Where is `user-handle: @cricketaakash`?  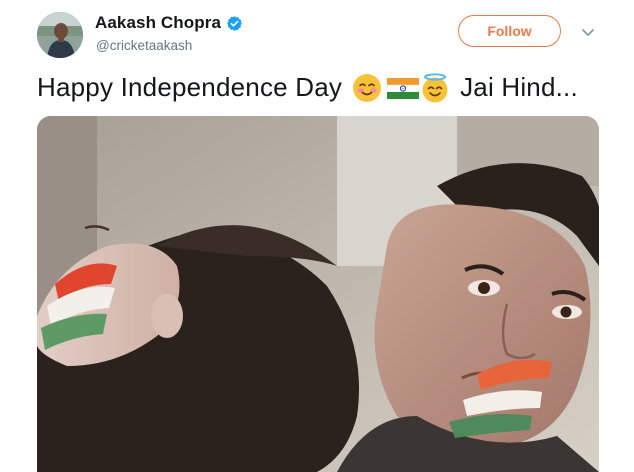 user-handle: @cricketaakash is located at coordinates (144, 45).